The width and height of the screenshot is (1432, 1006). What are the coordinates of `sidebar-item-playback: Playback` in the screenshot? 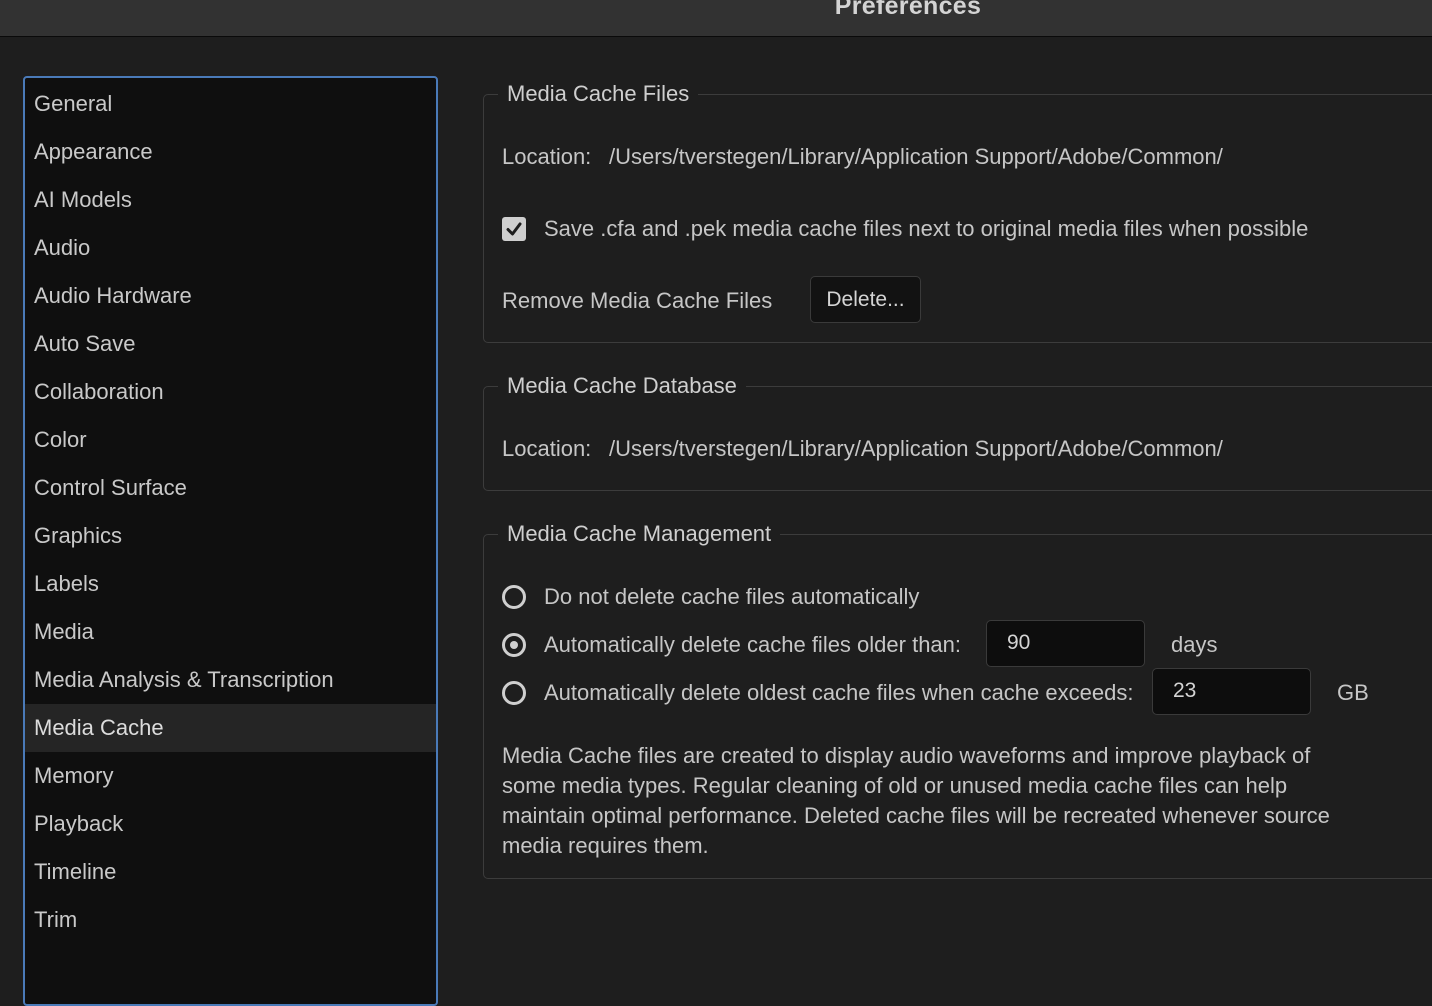 It's located at (230, 824).